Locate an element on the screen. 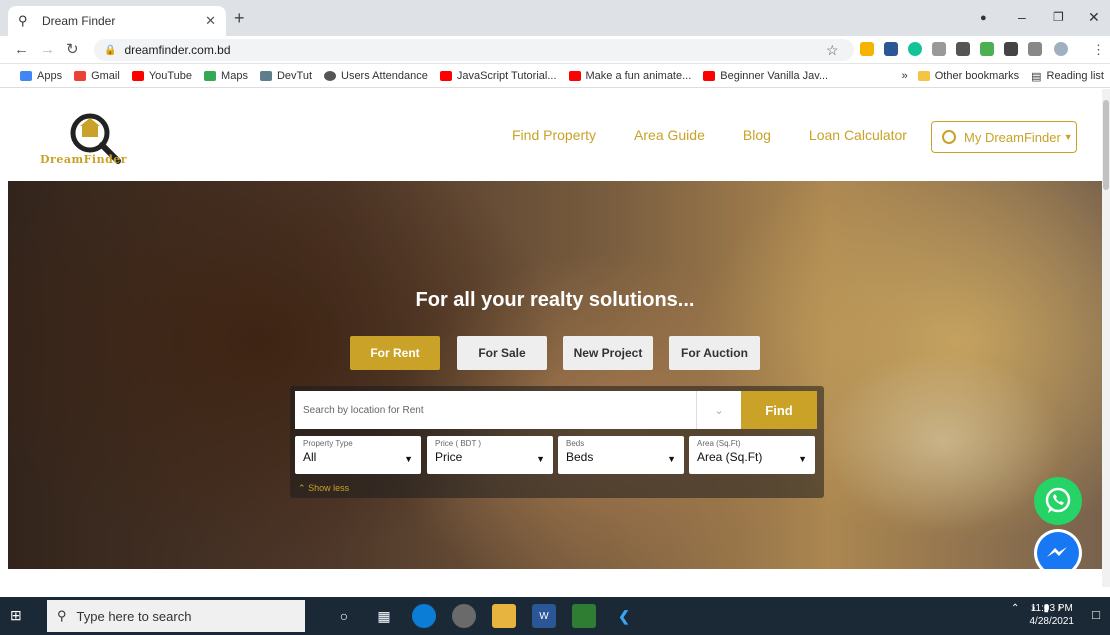 This screenshot has width=1110, height=635. close-tab-icon: ✕ is located at coordinates (210, 21).